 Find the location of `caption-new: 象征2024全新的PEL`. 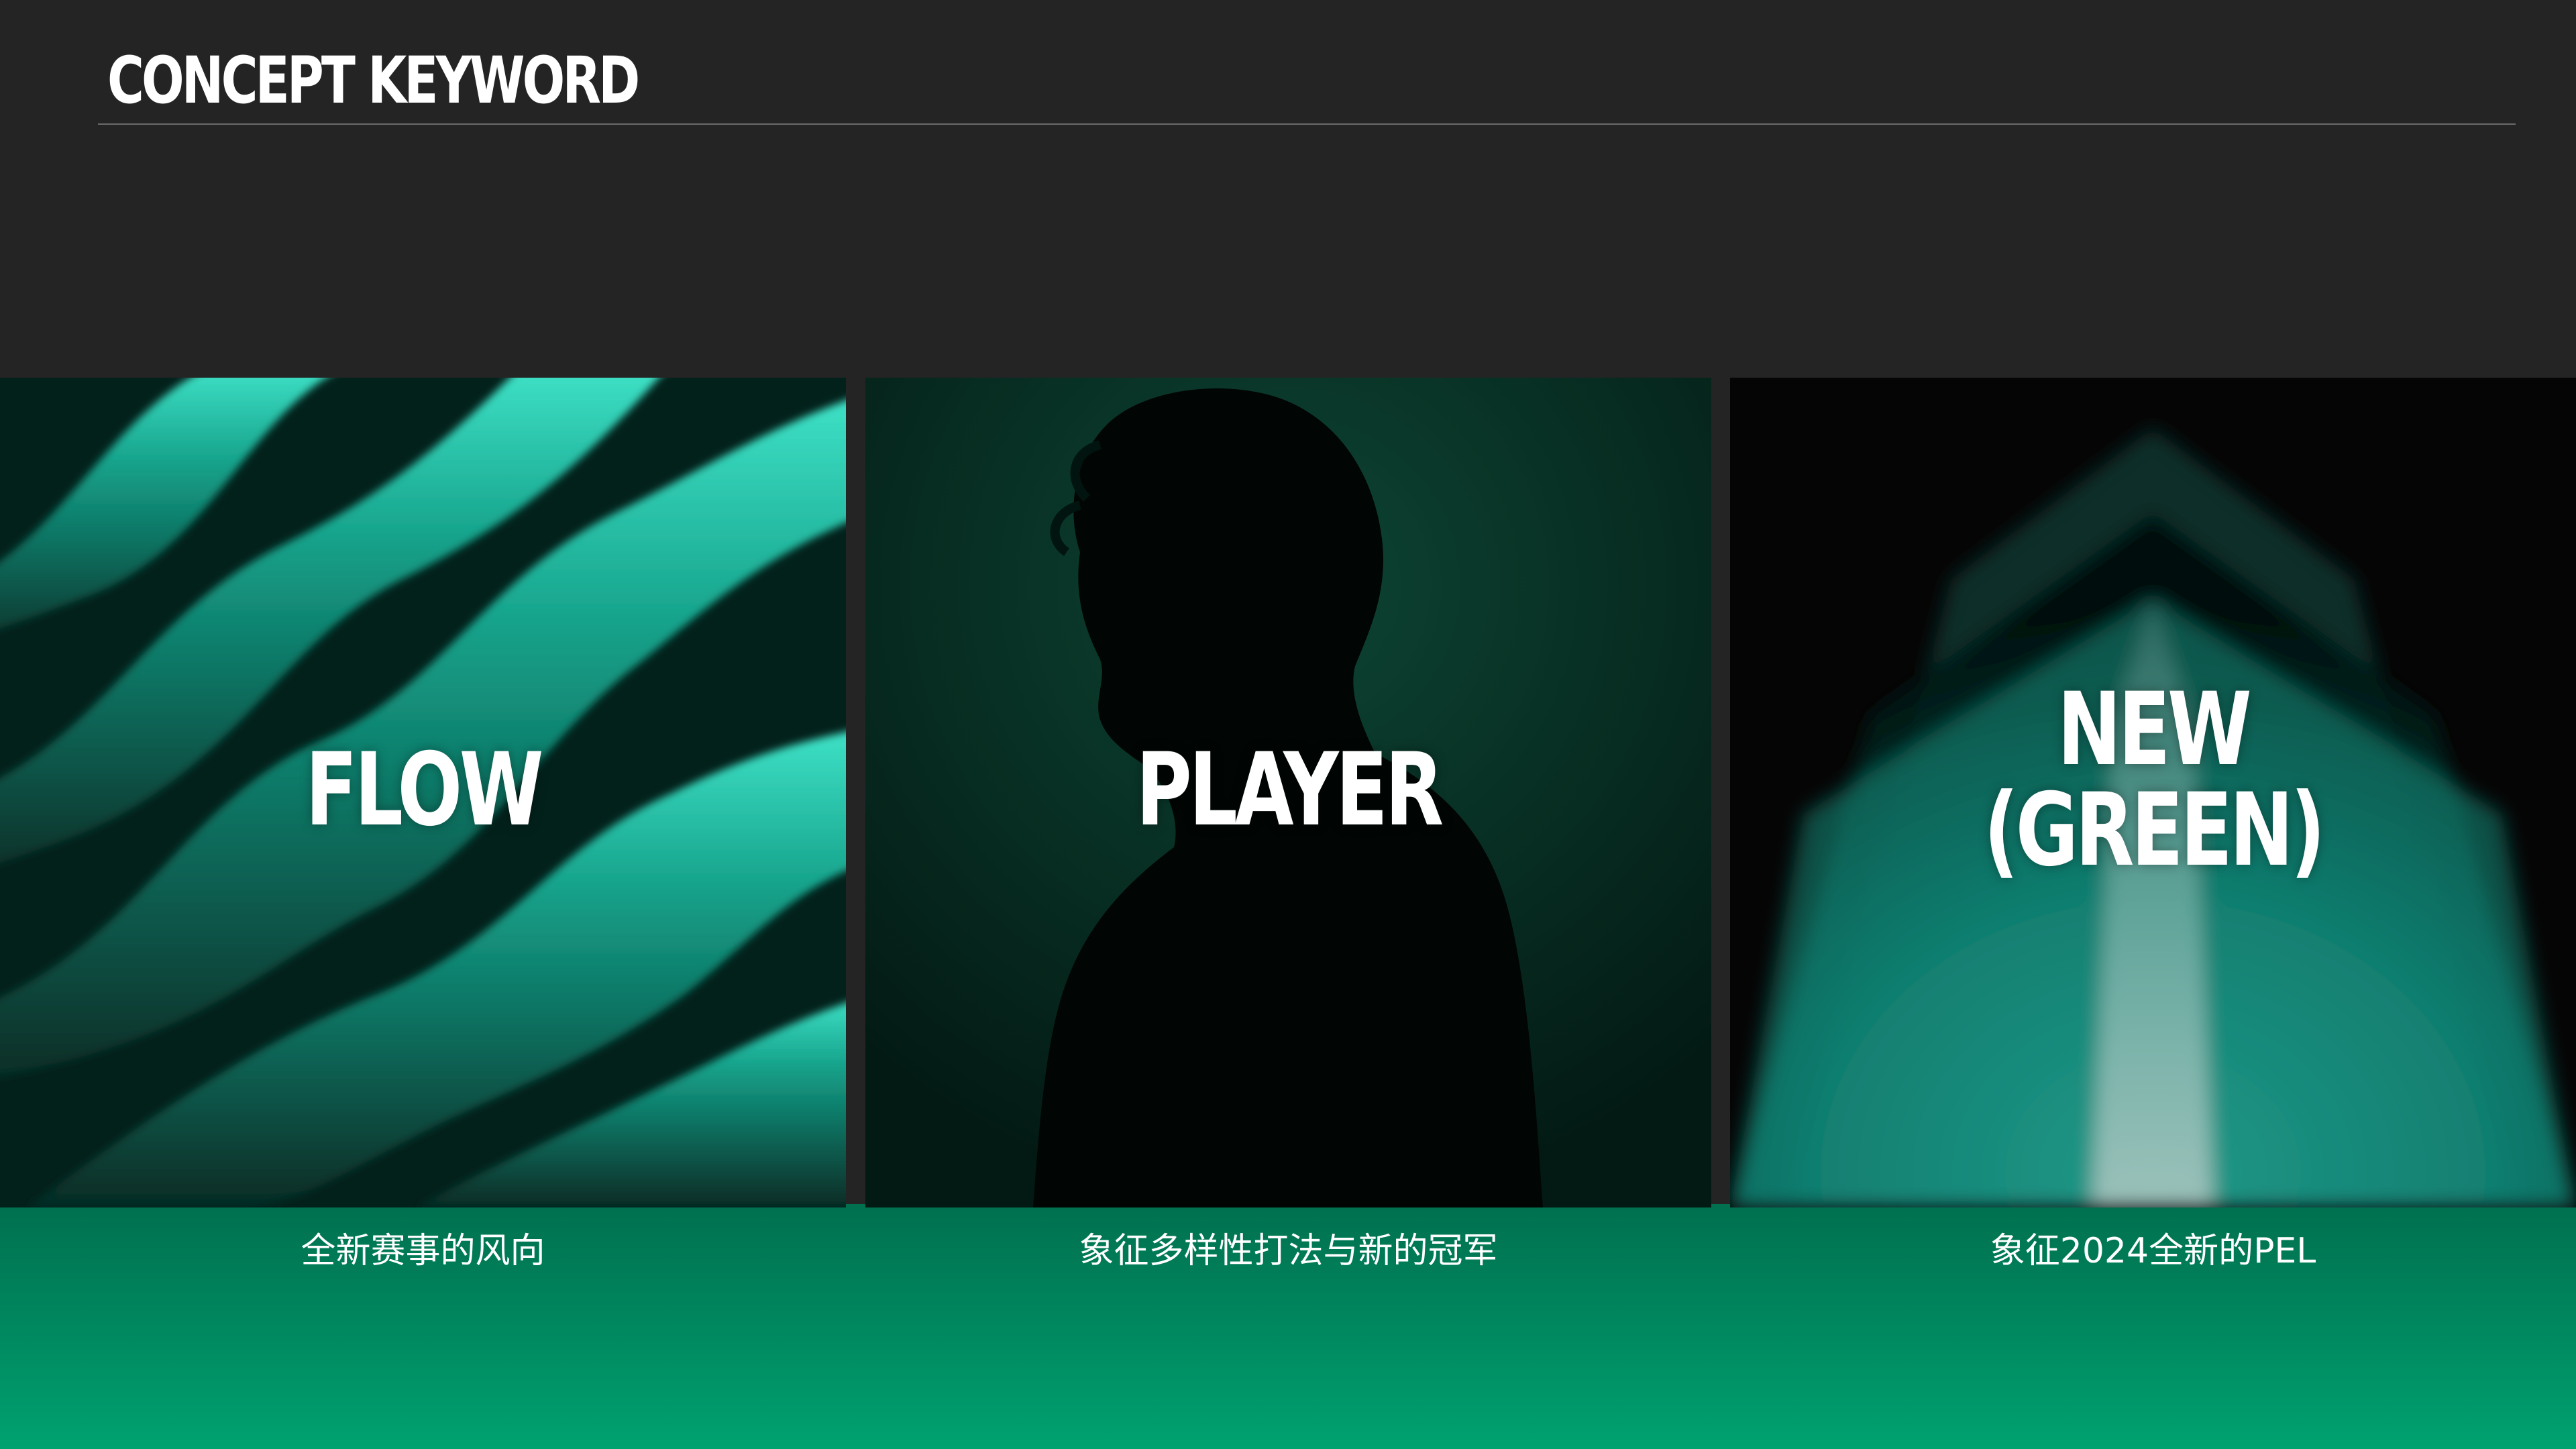

caption-new: 象征2024全新的PEL is located at coordinates (2153, 1251).